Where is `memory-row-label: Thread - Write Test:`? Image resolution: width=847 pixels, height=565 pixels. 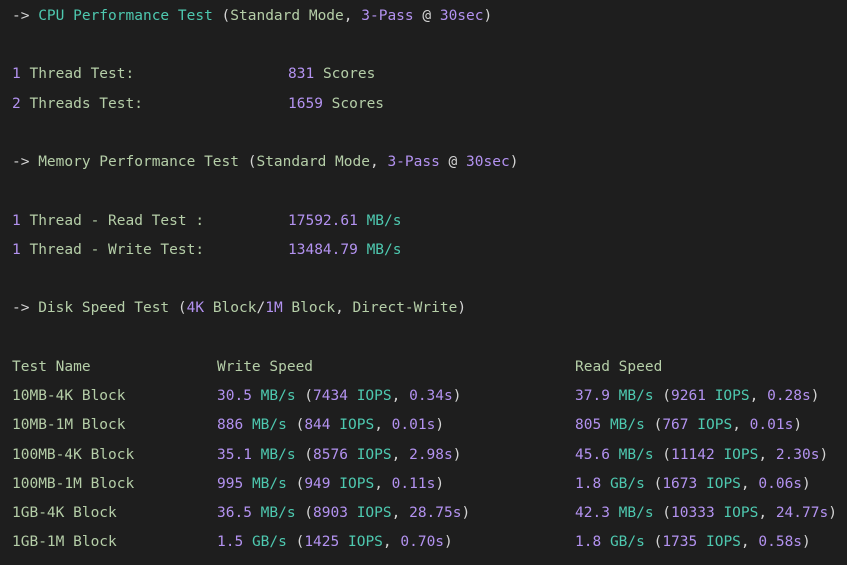
memory-row-label: Thread - Write Test: is located at coordinates (117, 250).